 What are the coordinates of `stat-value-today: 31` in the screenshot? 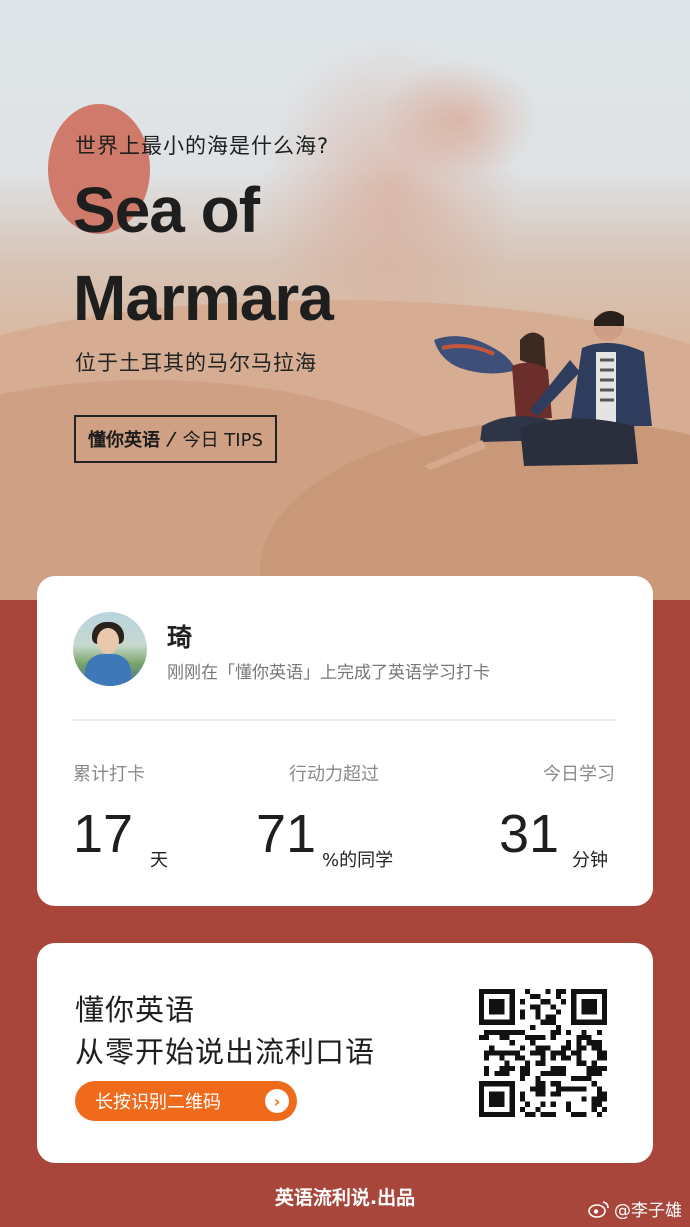 It's located at (529, 834).